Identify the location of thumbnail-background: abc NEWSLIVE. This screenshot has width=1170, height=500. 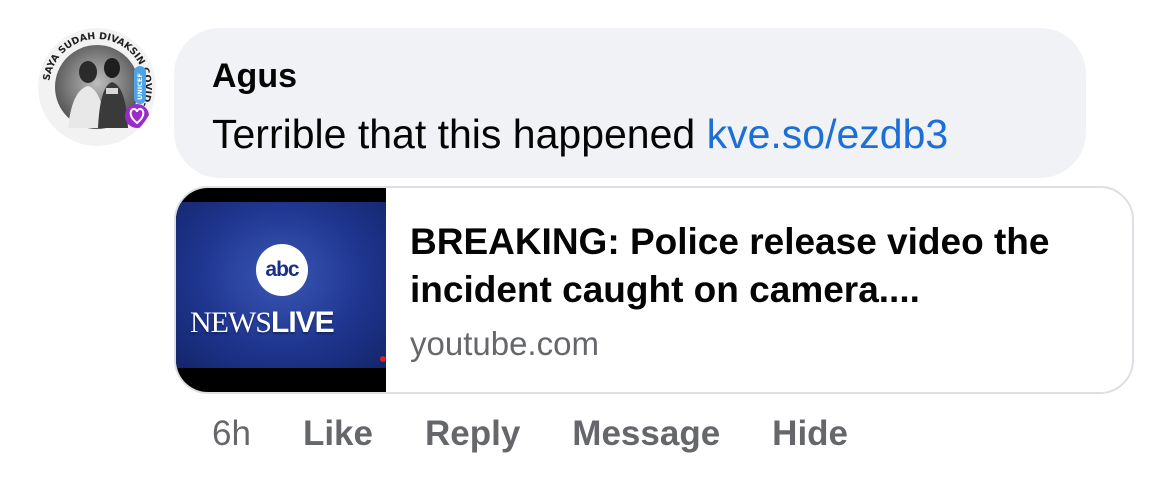
(281, 285).